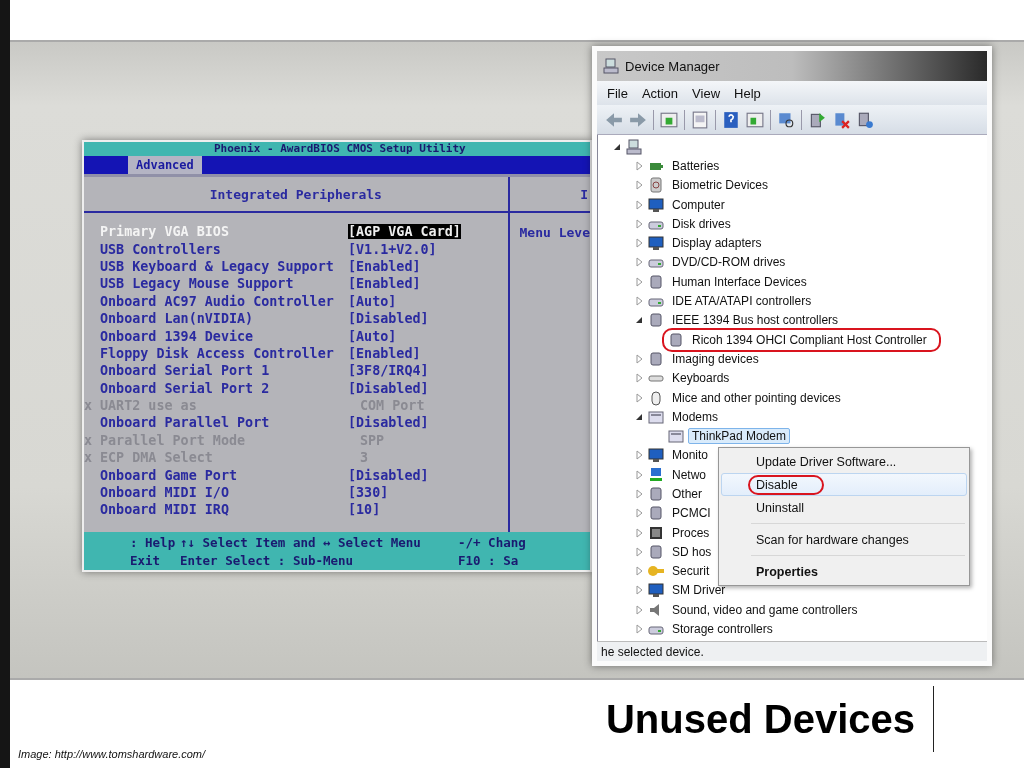 This screenshot has width=1024, height=768. What do you see at coordinates (715, 358) in the screenshot?
I see `tree-item: Imaging devices` at bounding box center [715, 358].